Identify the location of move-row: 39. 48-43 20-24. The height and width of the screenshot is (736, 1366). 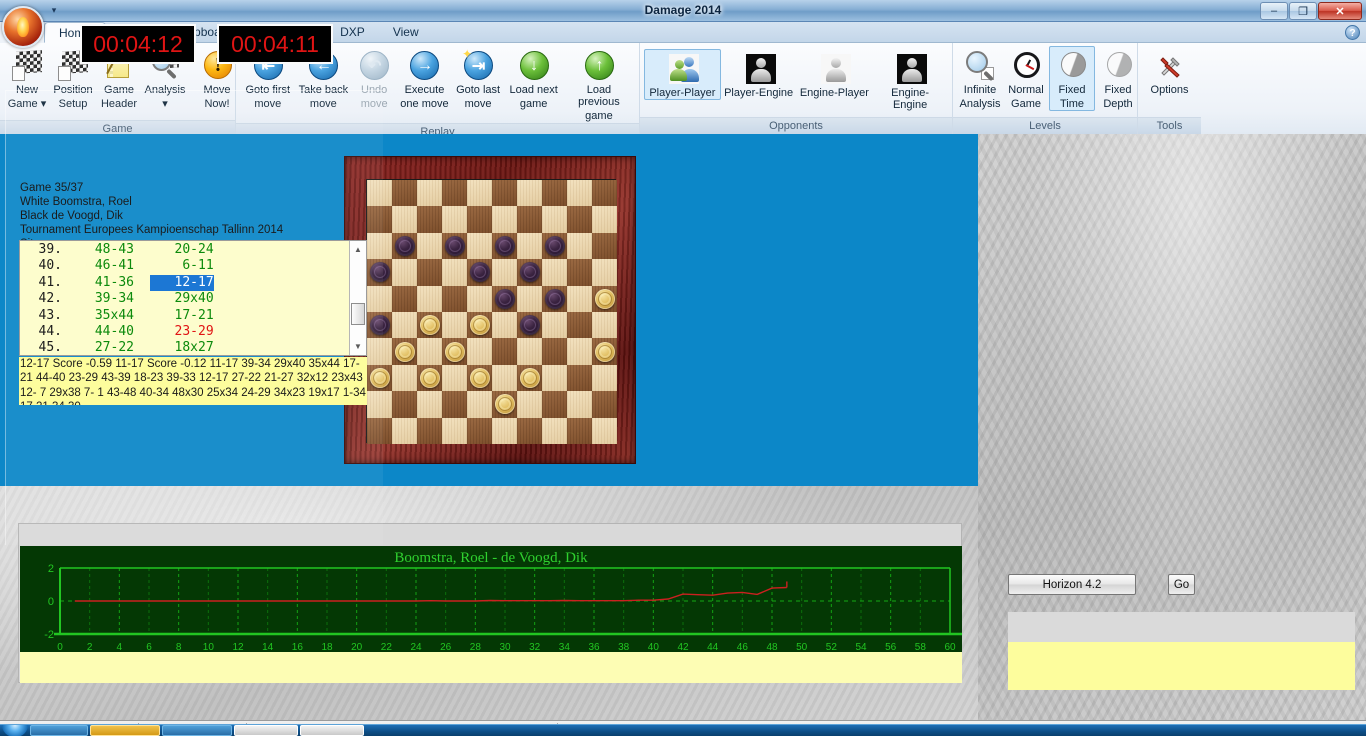
(184, 250).